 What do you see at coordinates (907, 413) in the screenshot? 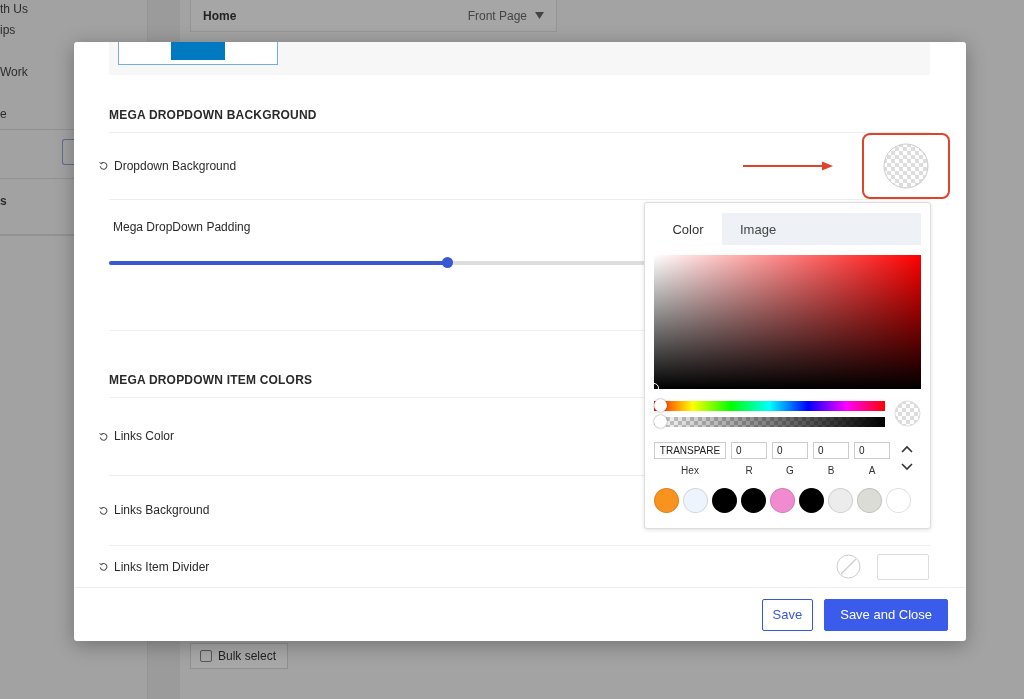
I see `transparent-preview-swatch` at bounding box center [907, 413].